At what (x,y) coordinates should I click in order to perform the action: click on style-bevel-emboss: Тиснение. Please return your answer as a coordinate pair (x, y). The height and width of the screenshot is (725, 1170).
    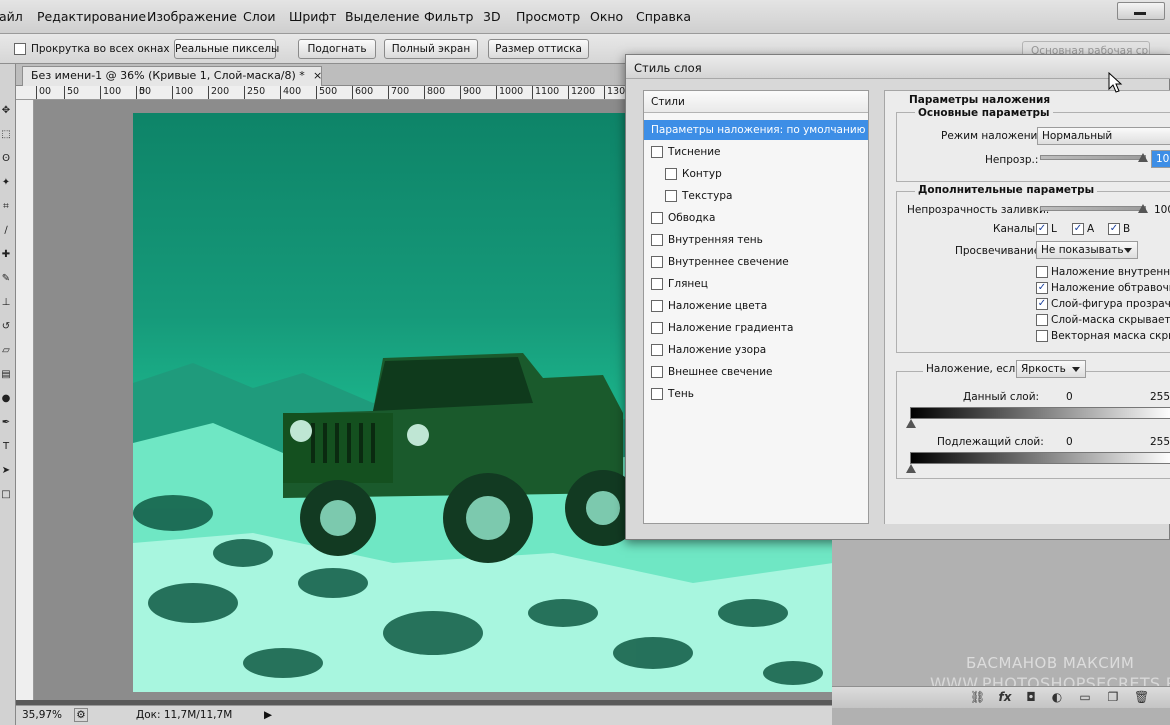
    Looking at the image, I should click on (756, 152).